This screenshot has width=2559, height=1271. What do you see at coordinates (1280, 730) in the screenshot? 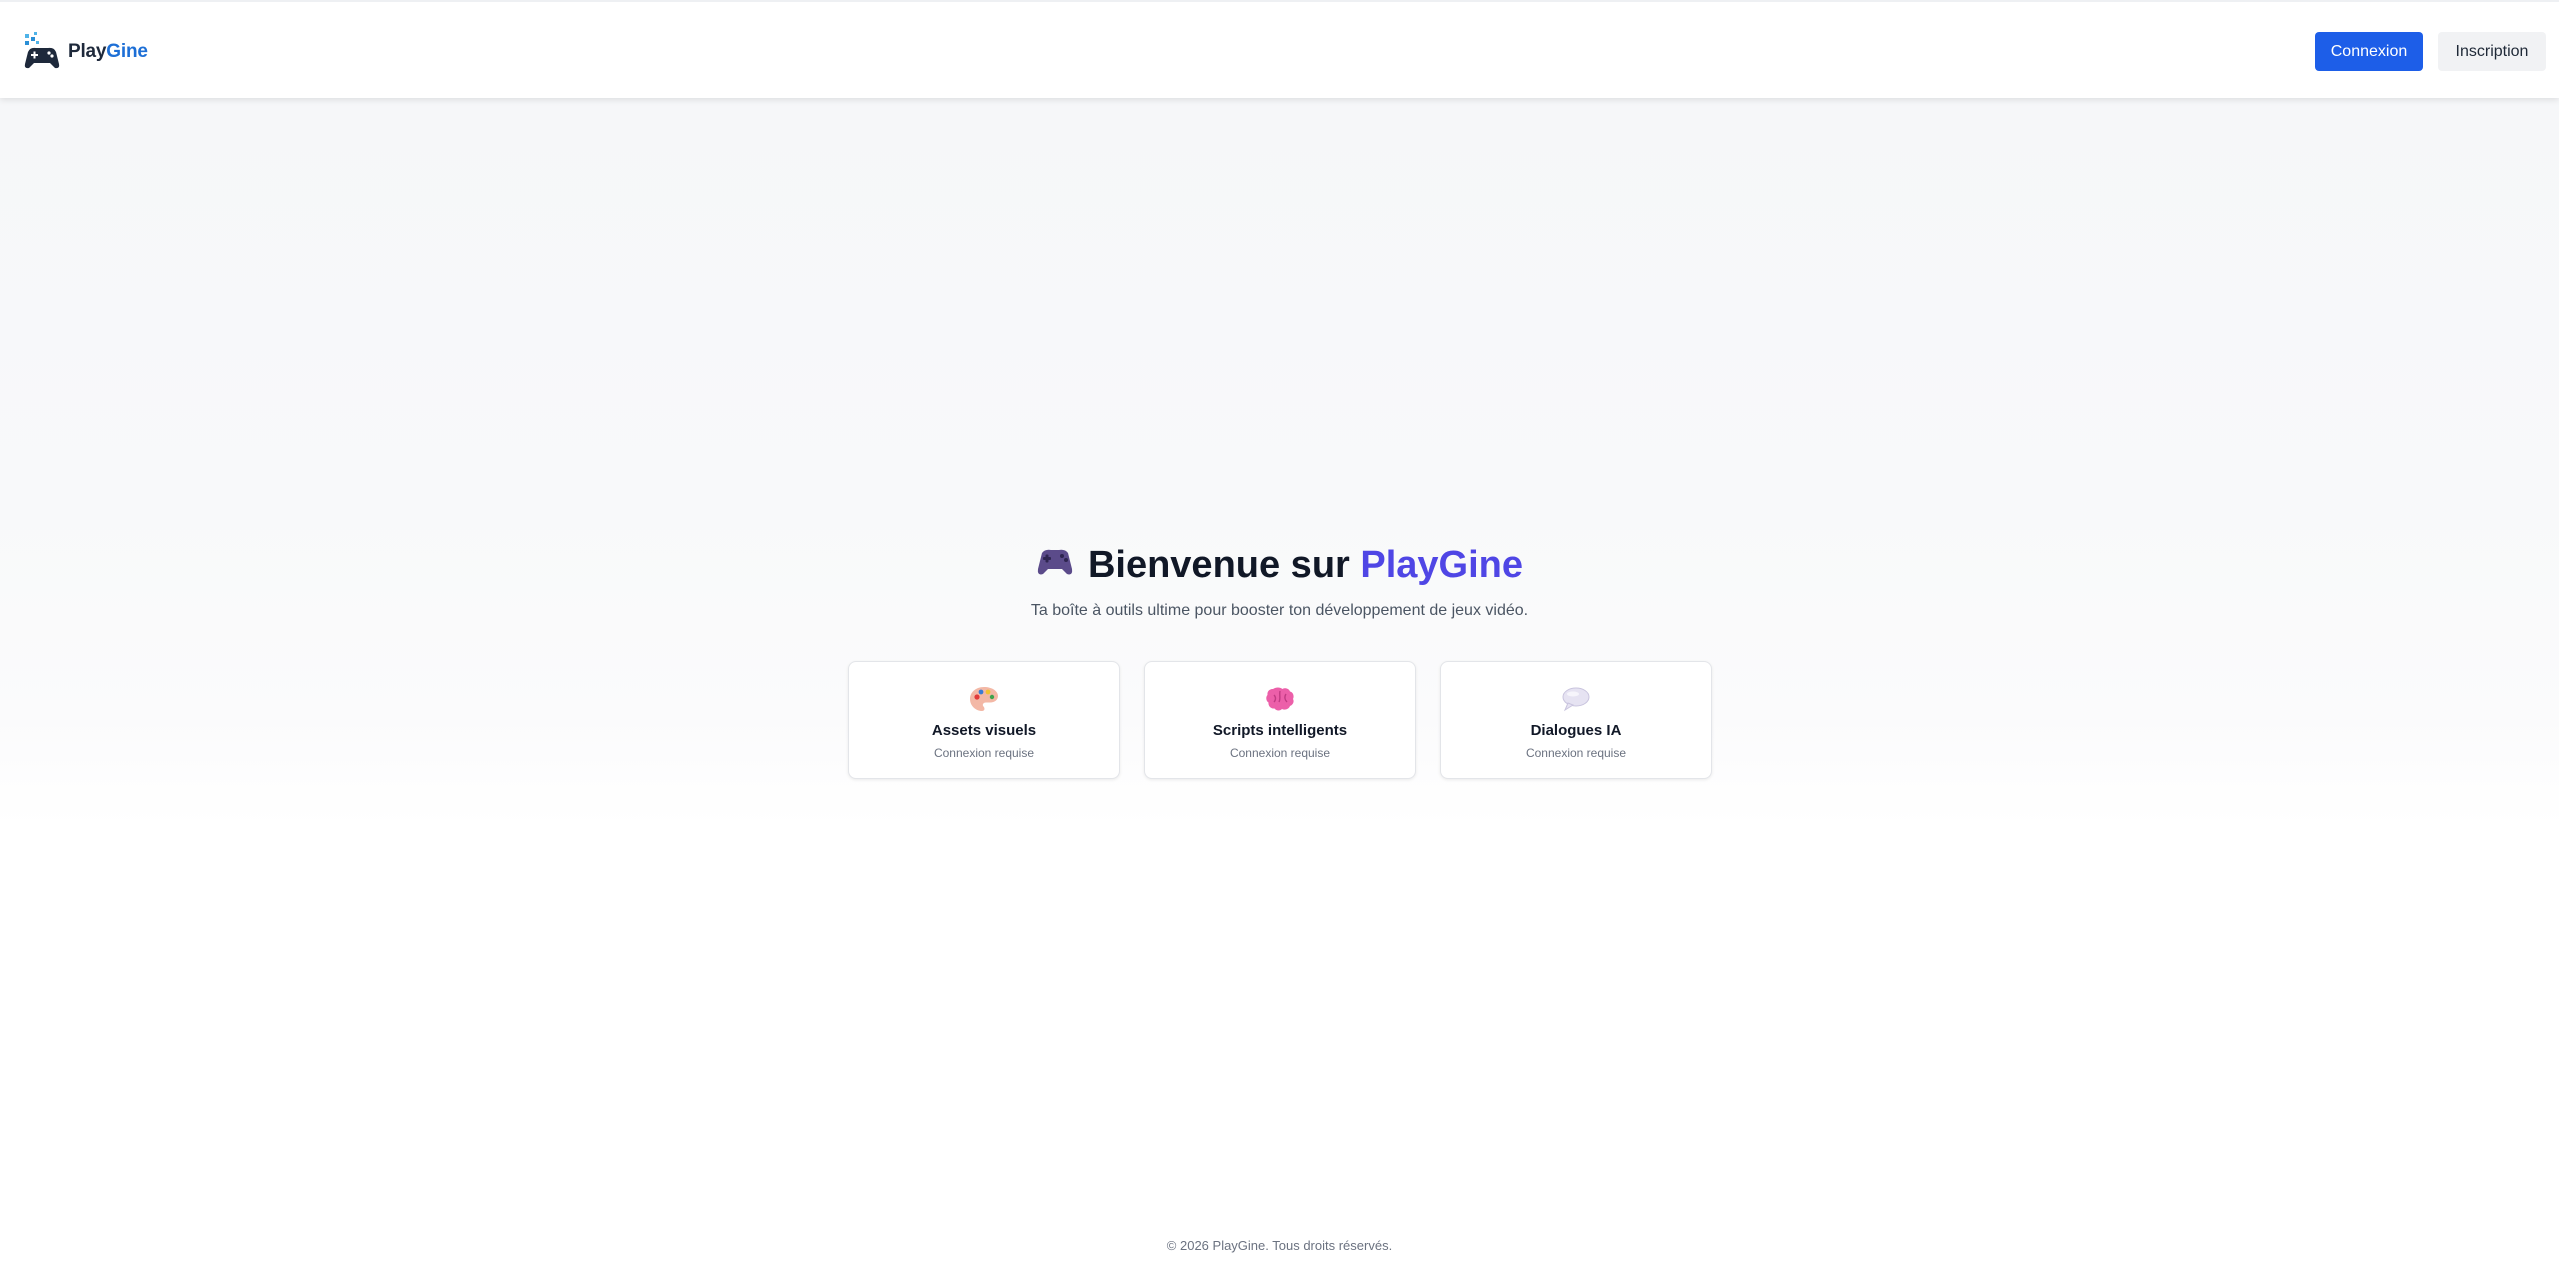
I see `feature-card-title: Scripts intelligents` at bounding box center [1280, 730].